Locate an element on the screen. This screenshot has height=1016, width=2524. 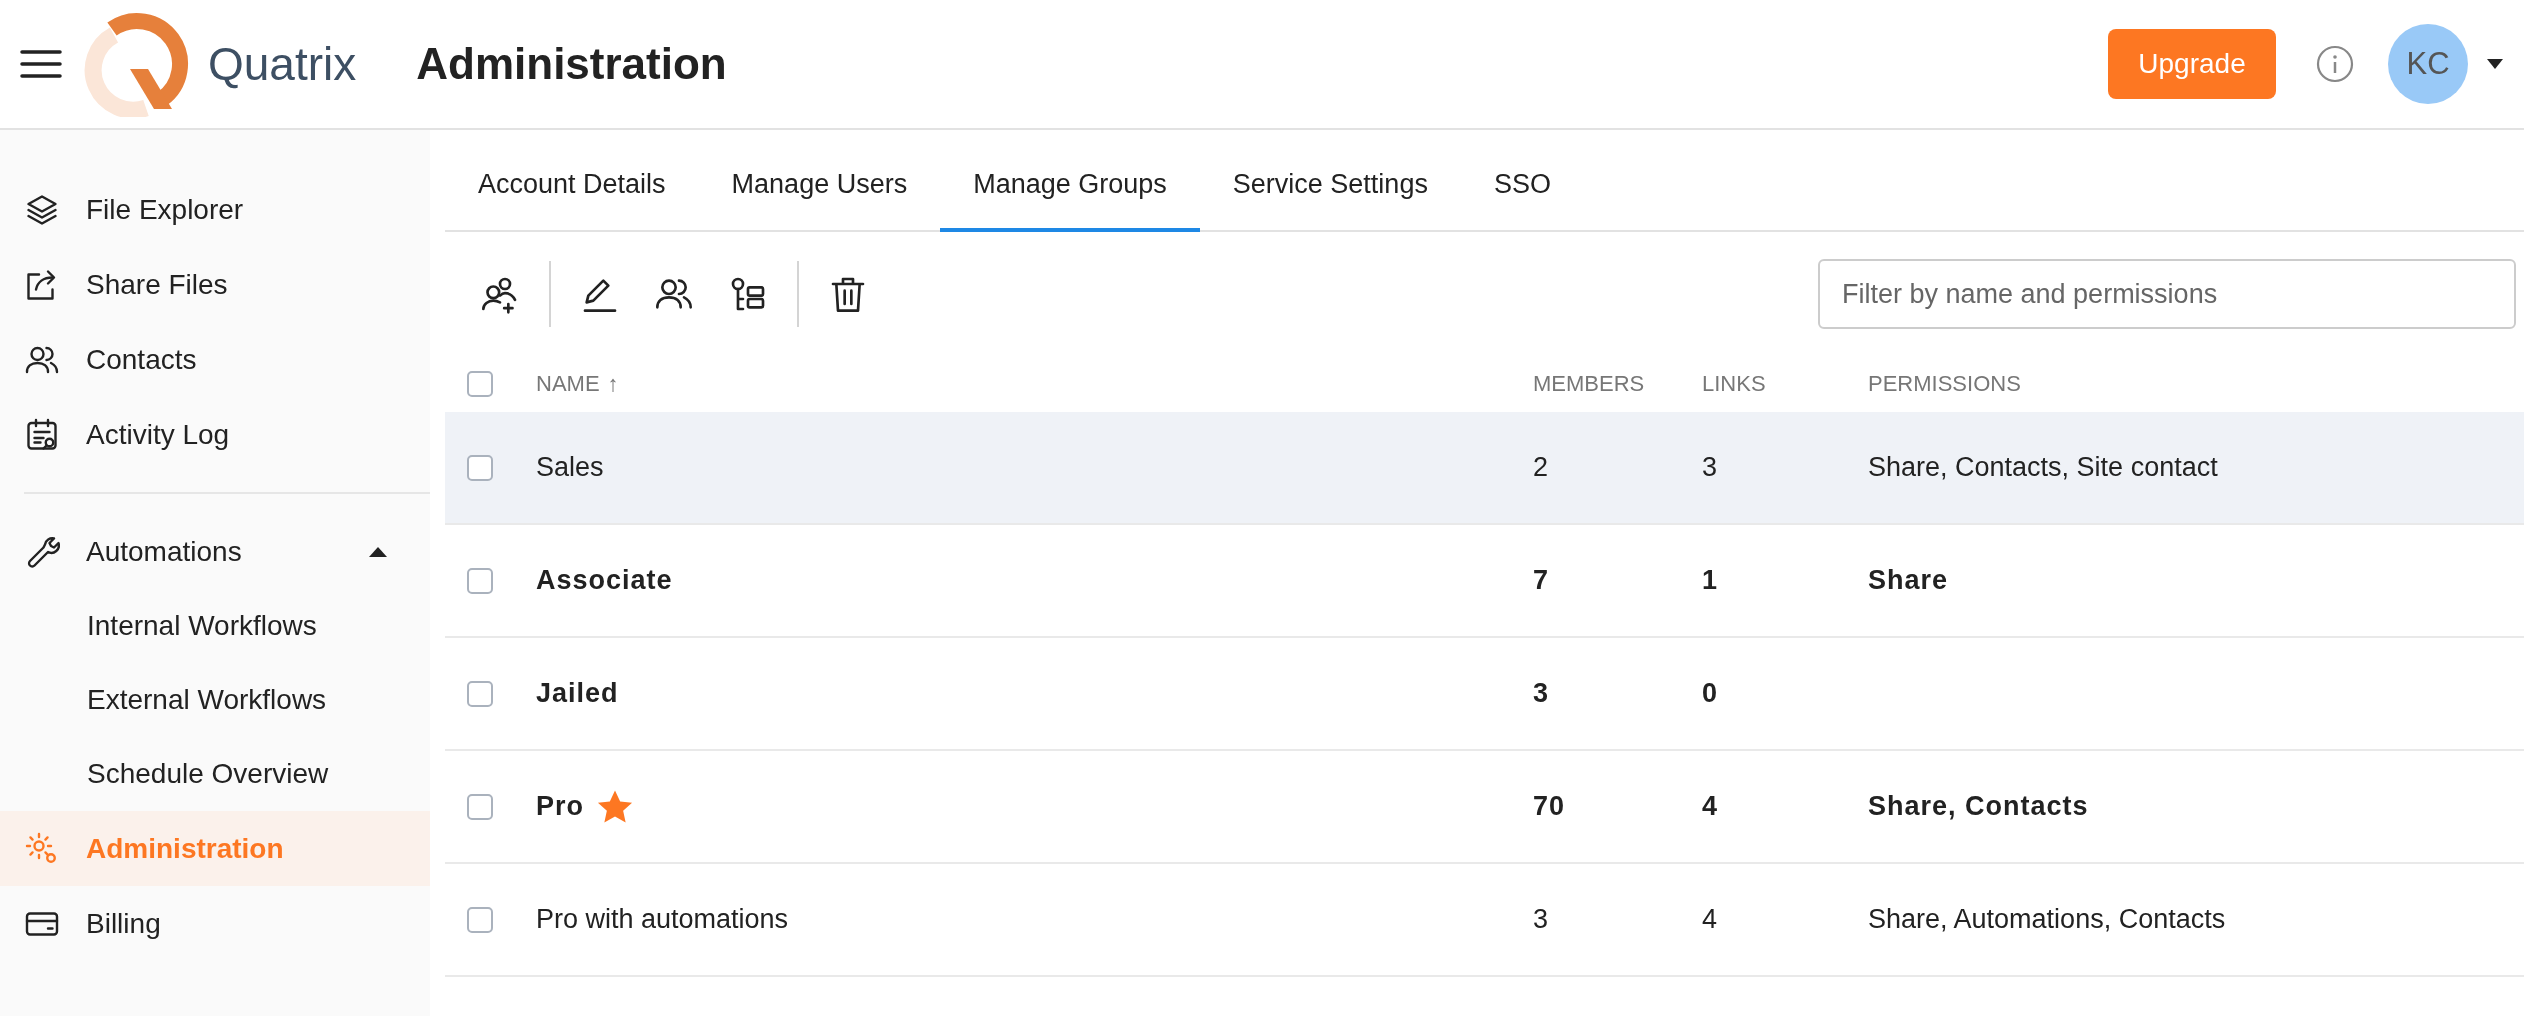
table-cell-text: 70 is located at coordinates (1550, 806).